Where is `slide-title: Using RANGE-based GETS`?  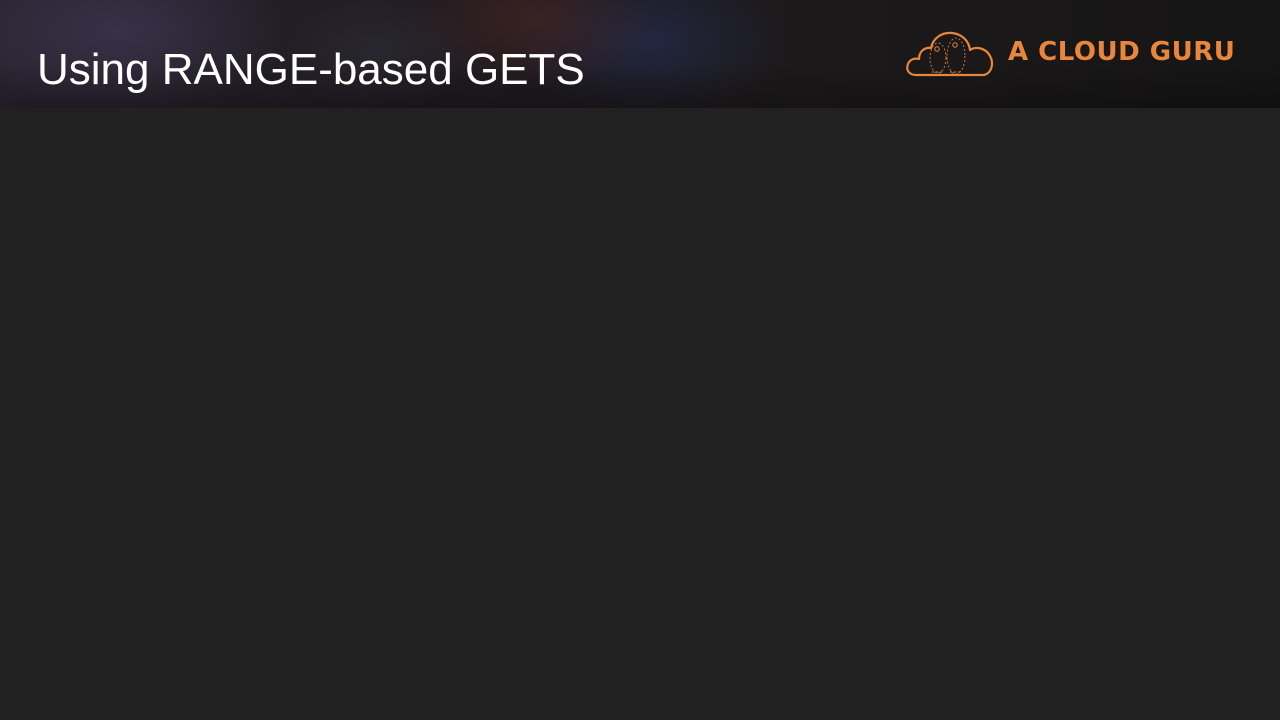 slide-title: Using RANGE-based GETS is located at coordinates (311, 69).